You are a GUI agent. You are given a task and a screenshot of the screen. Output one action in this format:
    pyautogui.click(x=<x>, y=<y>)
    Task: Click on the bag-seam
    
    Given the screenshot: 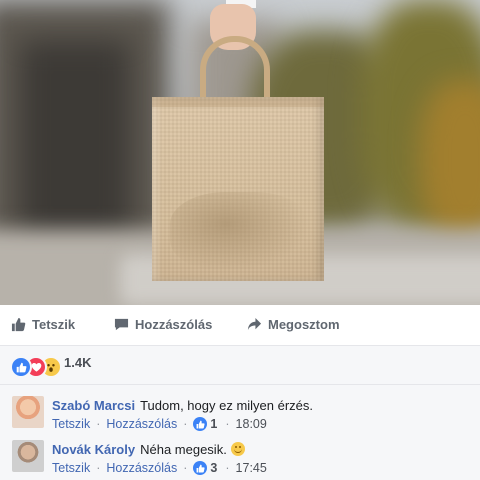 What is the action you would take?
    pyautogui.click(x=238, y=102)
    